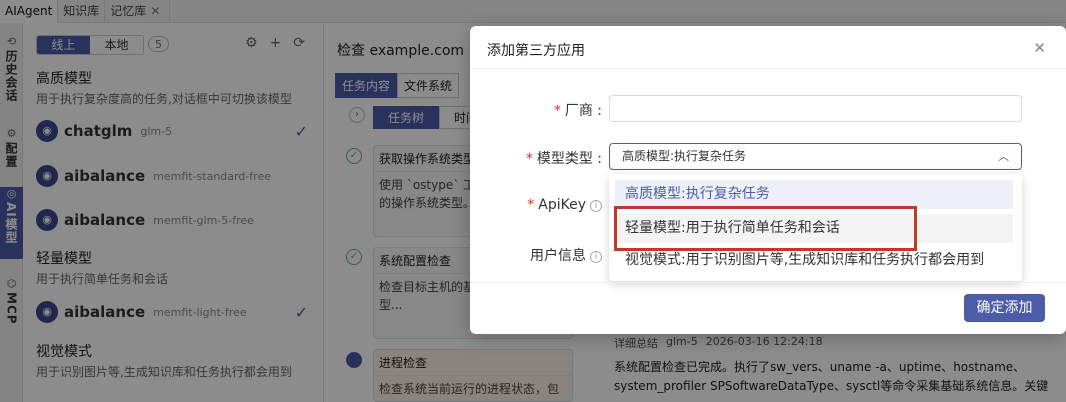 The image size is (1066, 402). I want to click on model-type-label: * 模型类型 :, so click(536, 158).